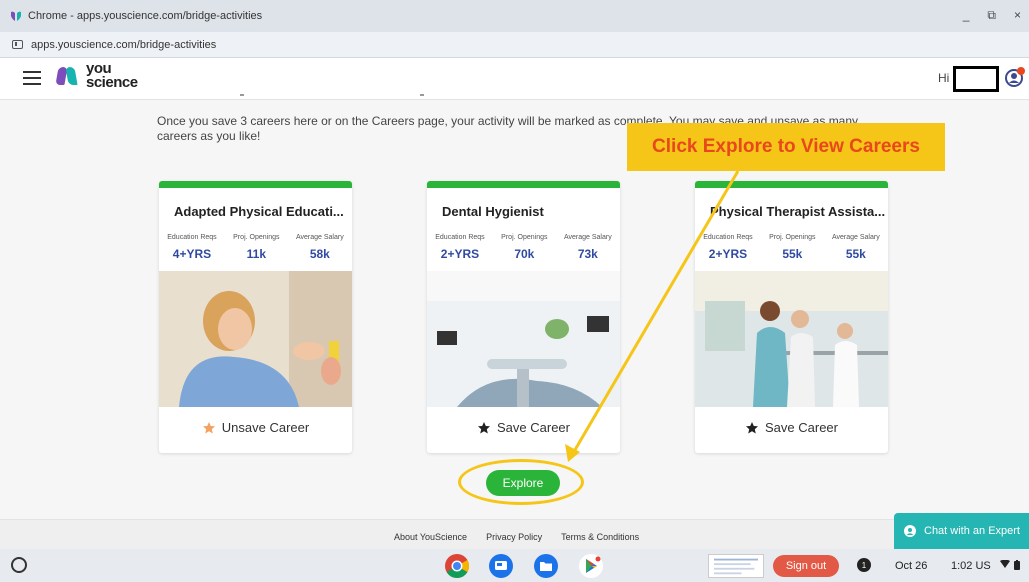 The image size is (1029, 582). What do you see at coordinates (493, 211) in the screenshot?
I see `career-title: Dental Hygienist` at bounding box center [493, 211].